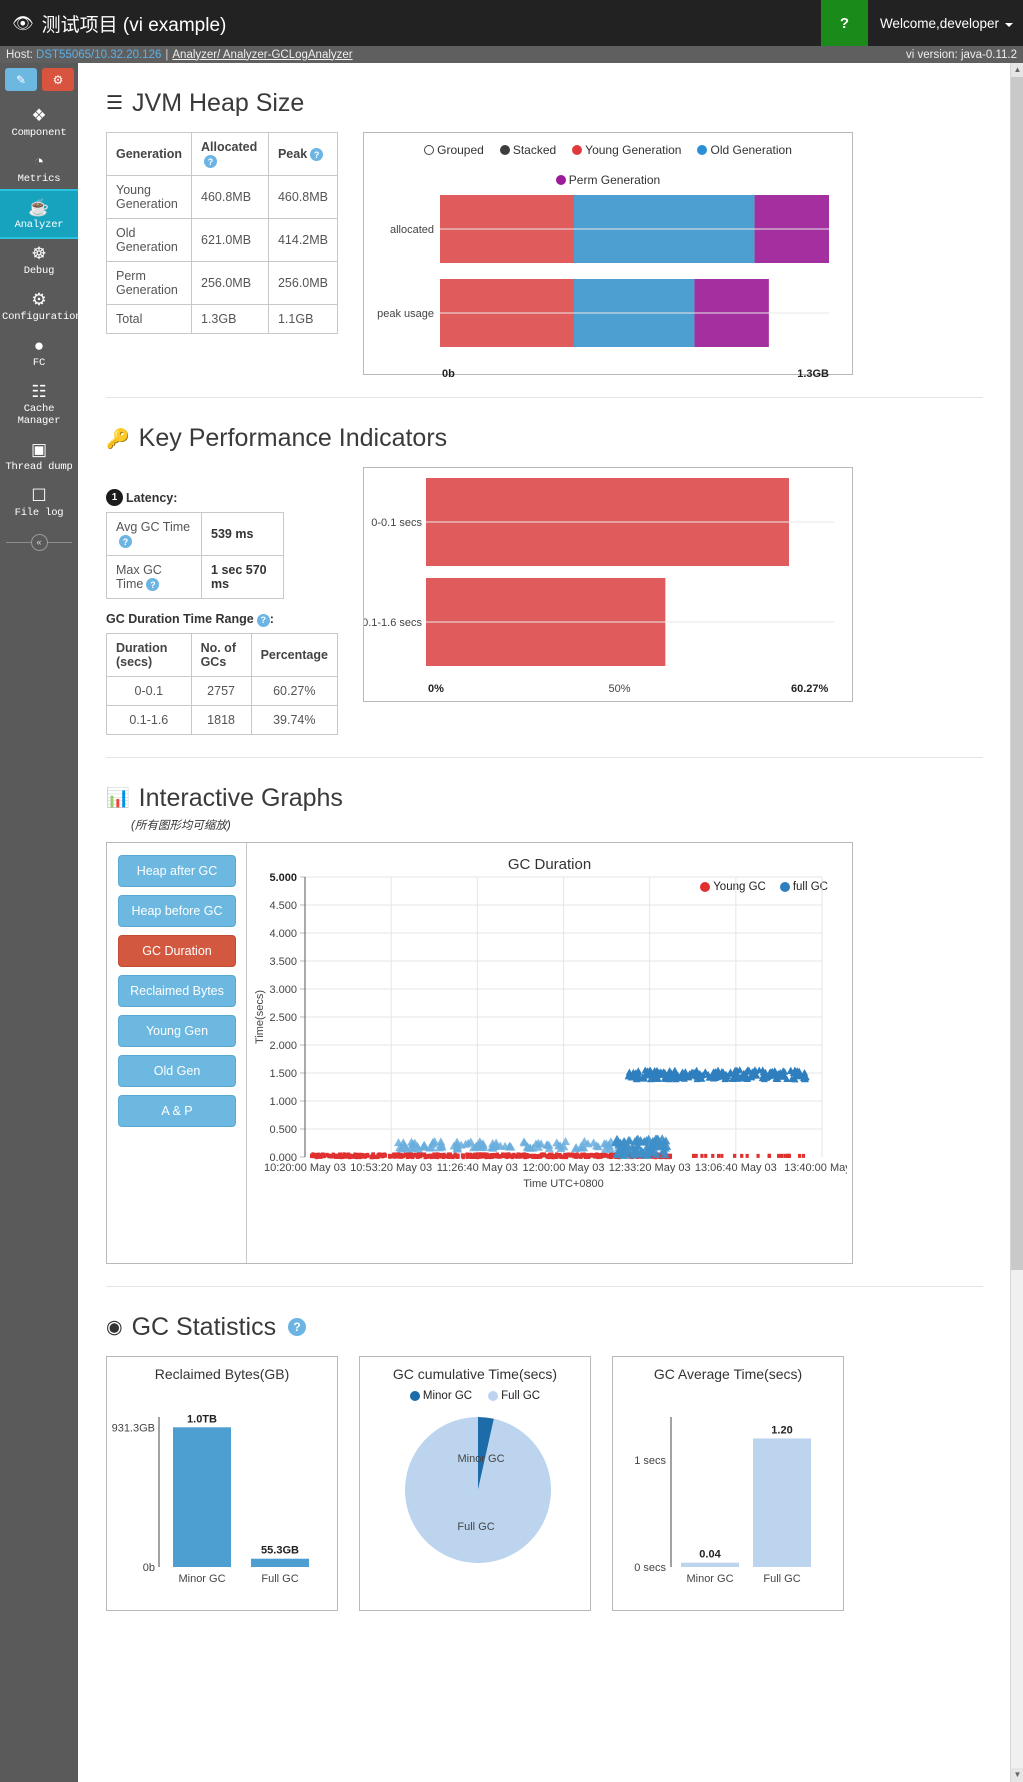  I want to click on pie-slice, so click(478, 1489).